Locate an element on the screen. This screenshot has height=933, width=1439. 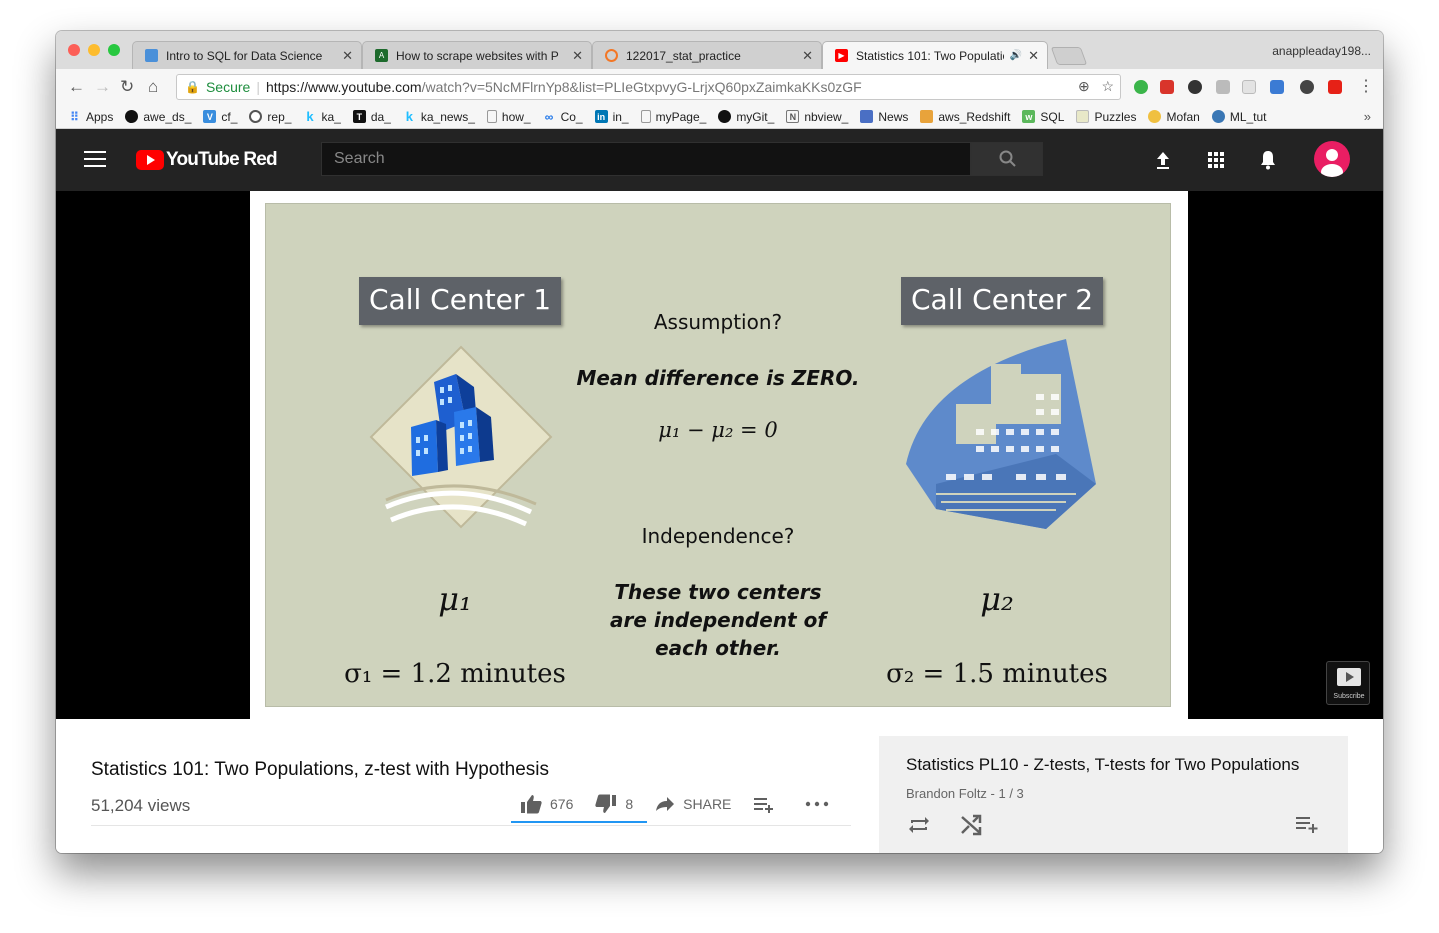
apps-grid-icon: ⠿ is located at coordinates (74, 116).